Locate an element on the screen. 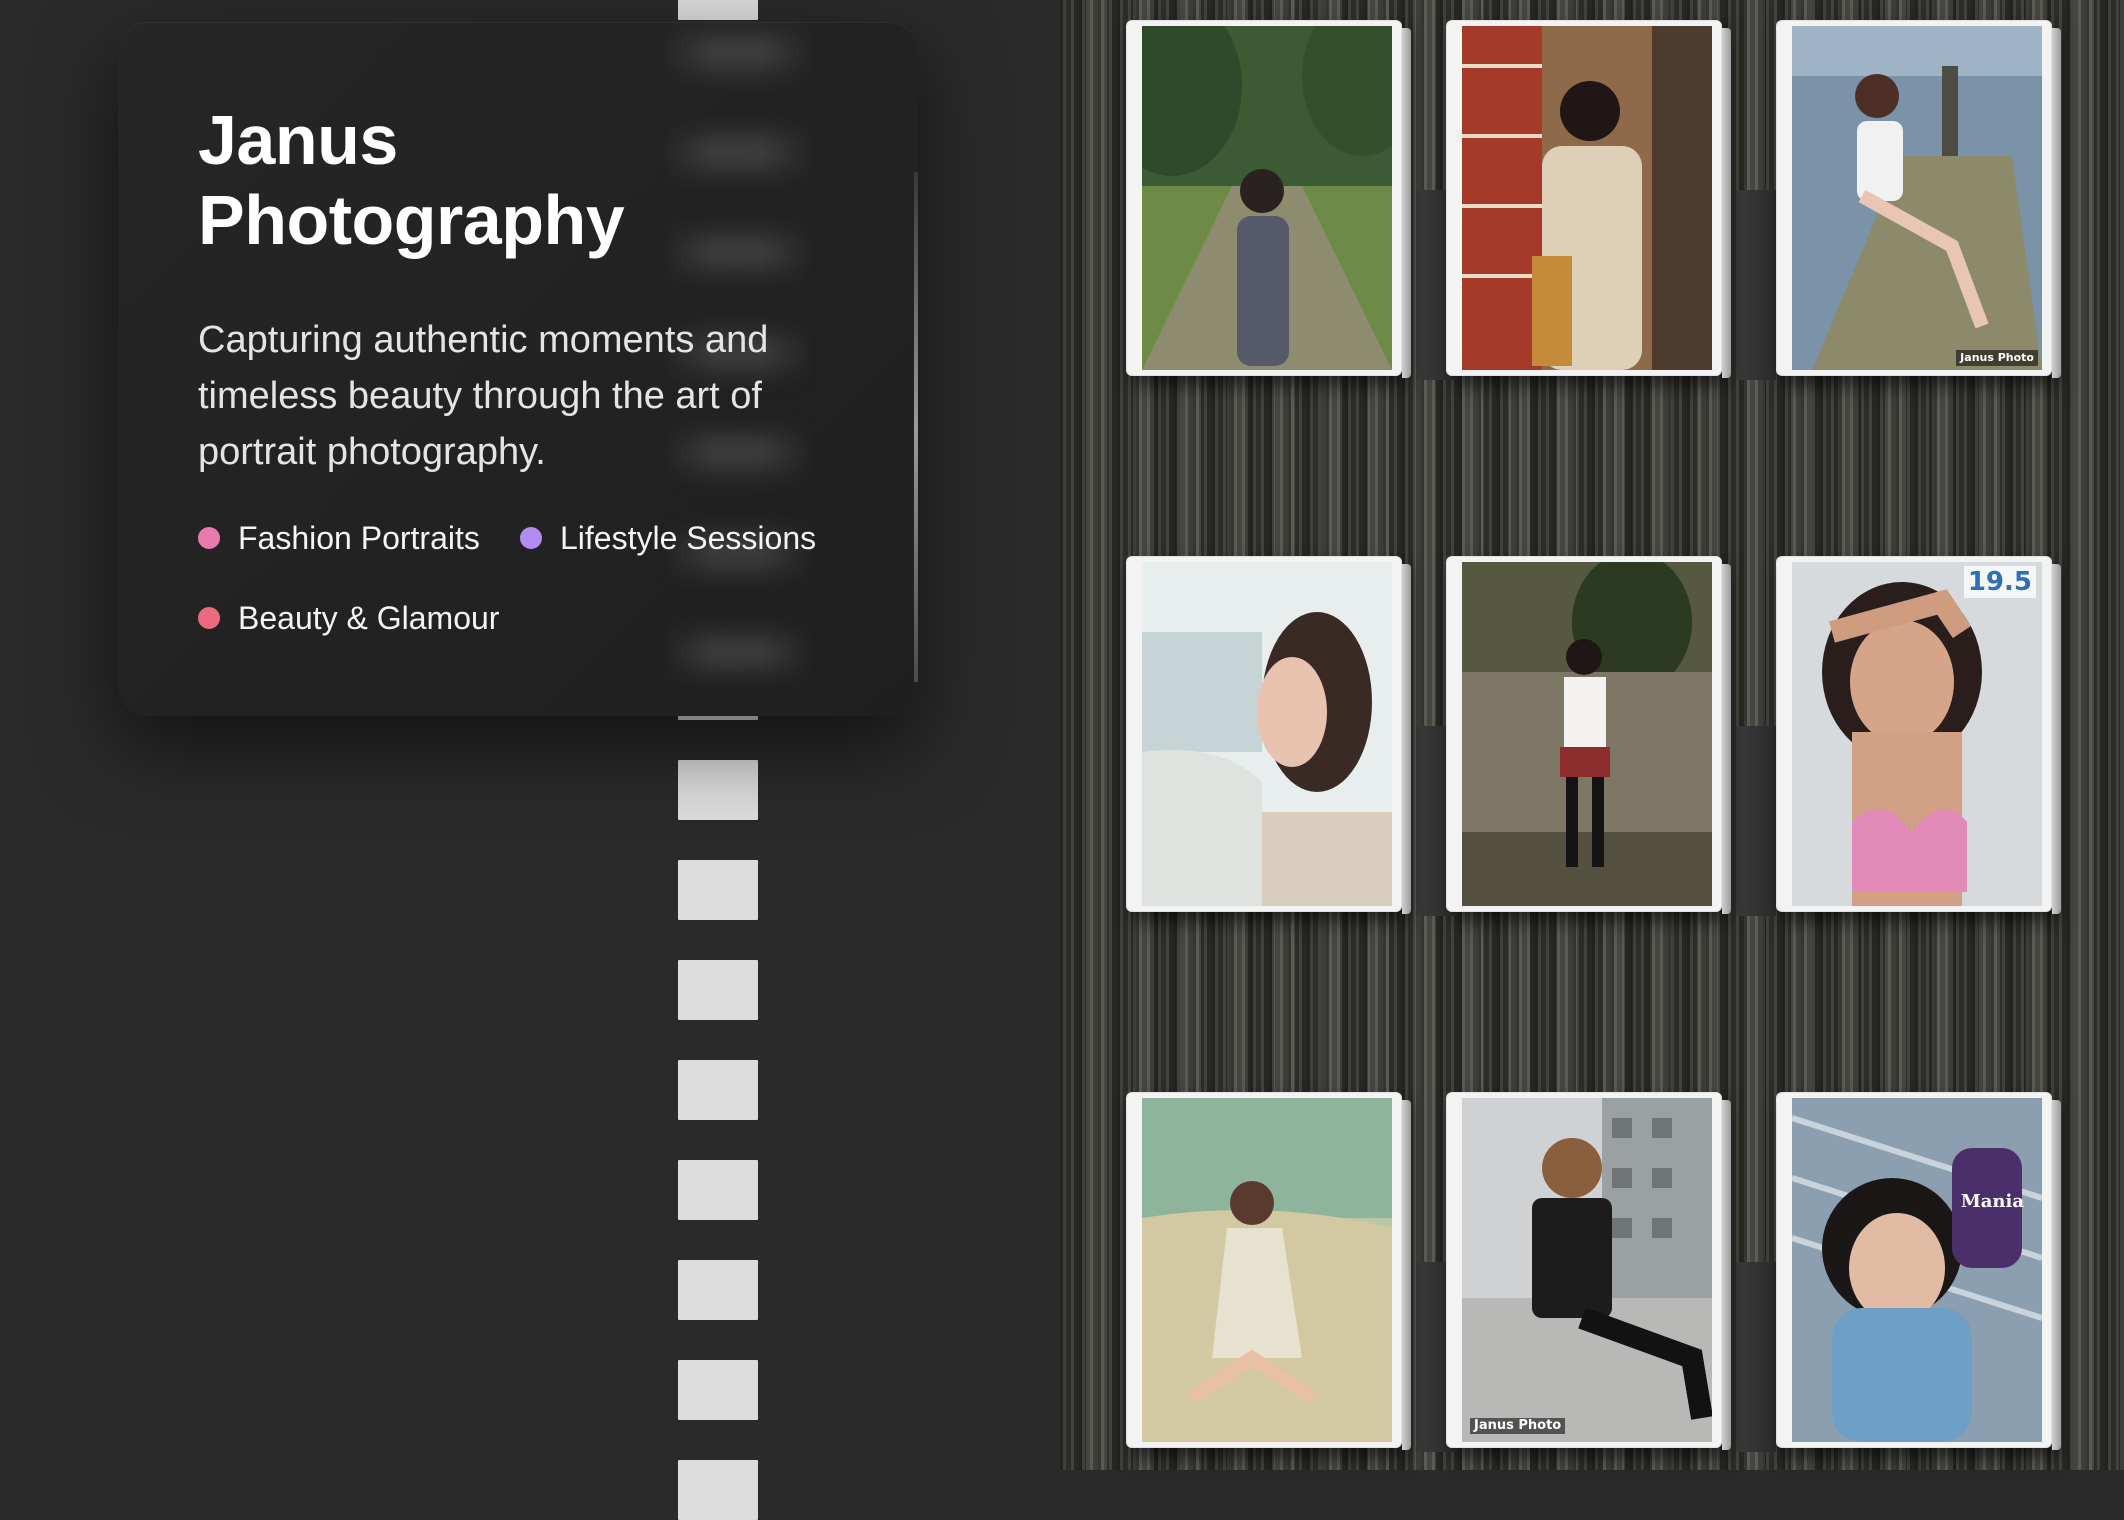 This screenshot has height=1520, width=2124. photo-watermark: 19.5 is located at coordinates (1999, 582).